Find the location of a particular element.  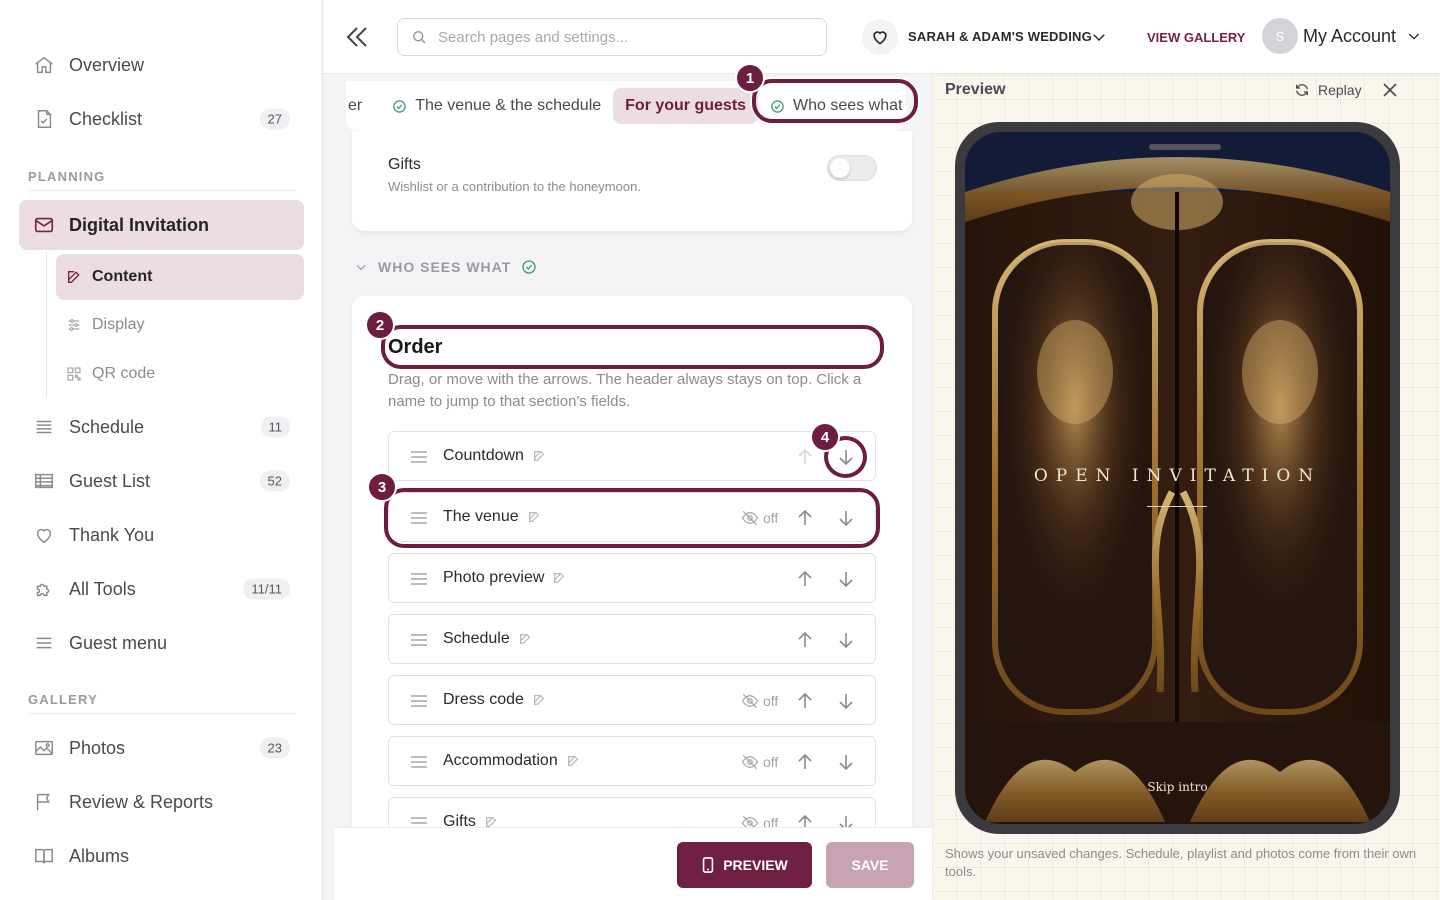

sidebar-subitem-qr-code: QR code is located at coordinates (180, 374).